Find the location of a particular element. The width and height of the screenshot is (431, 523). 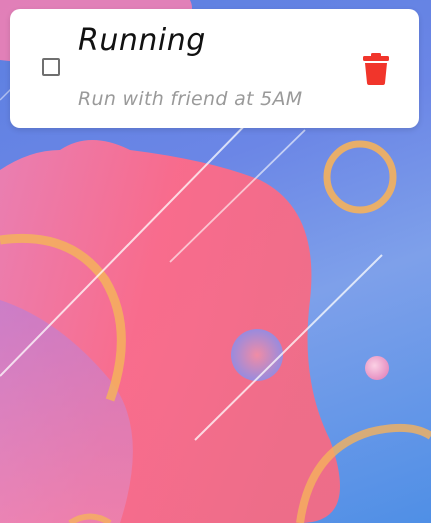

ring-top-right is located at coordinates (360, 177).